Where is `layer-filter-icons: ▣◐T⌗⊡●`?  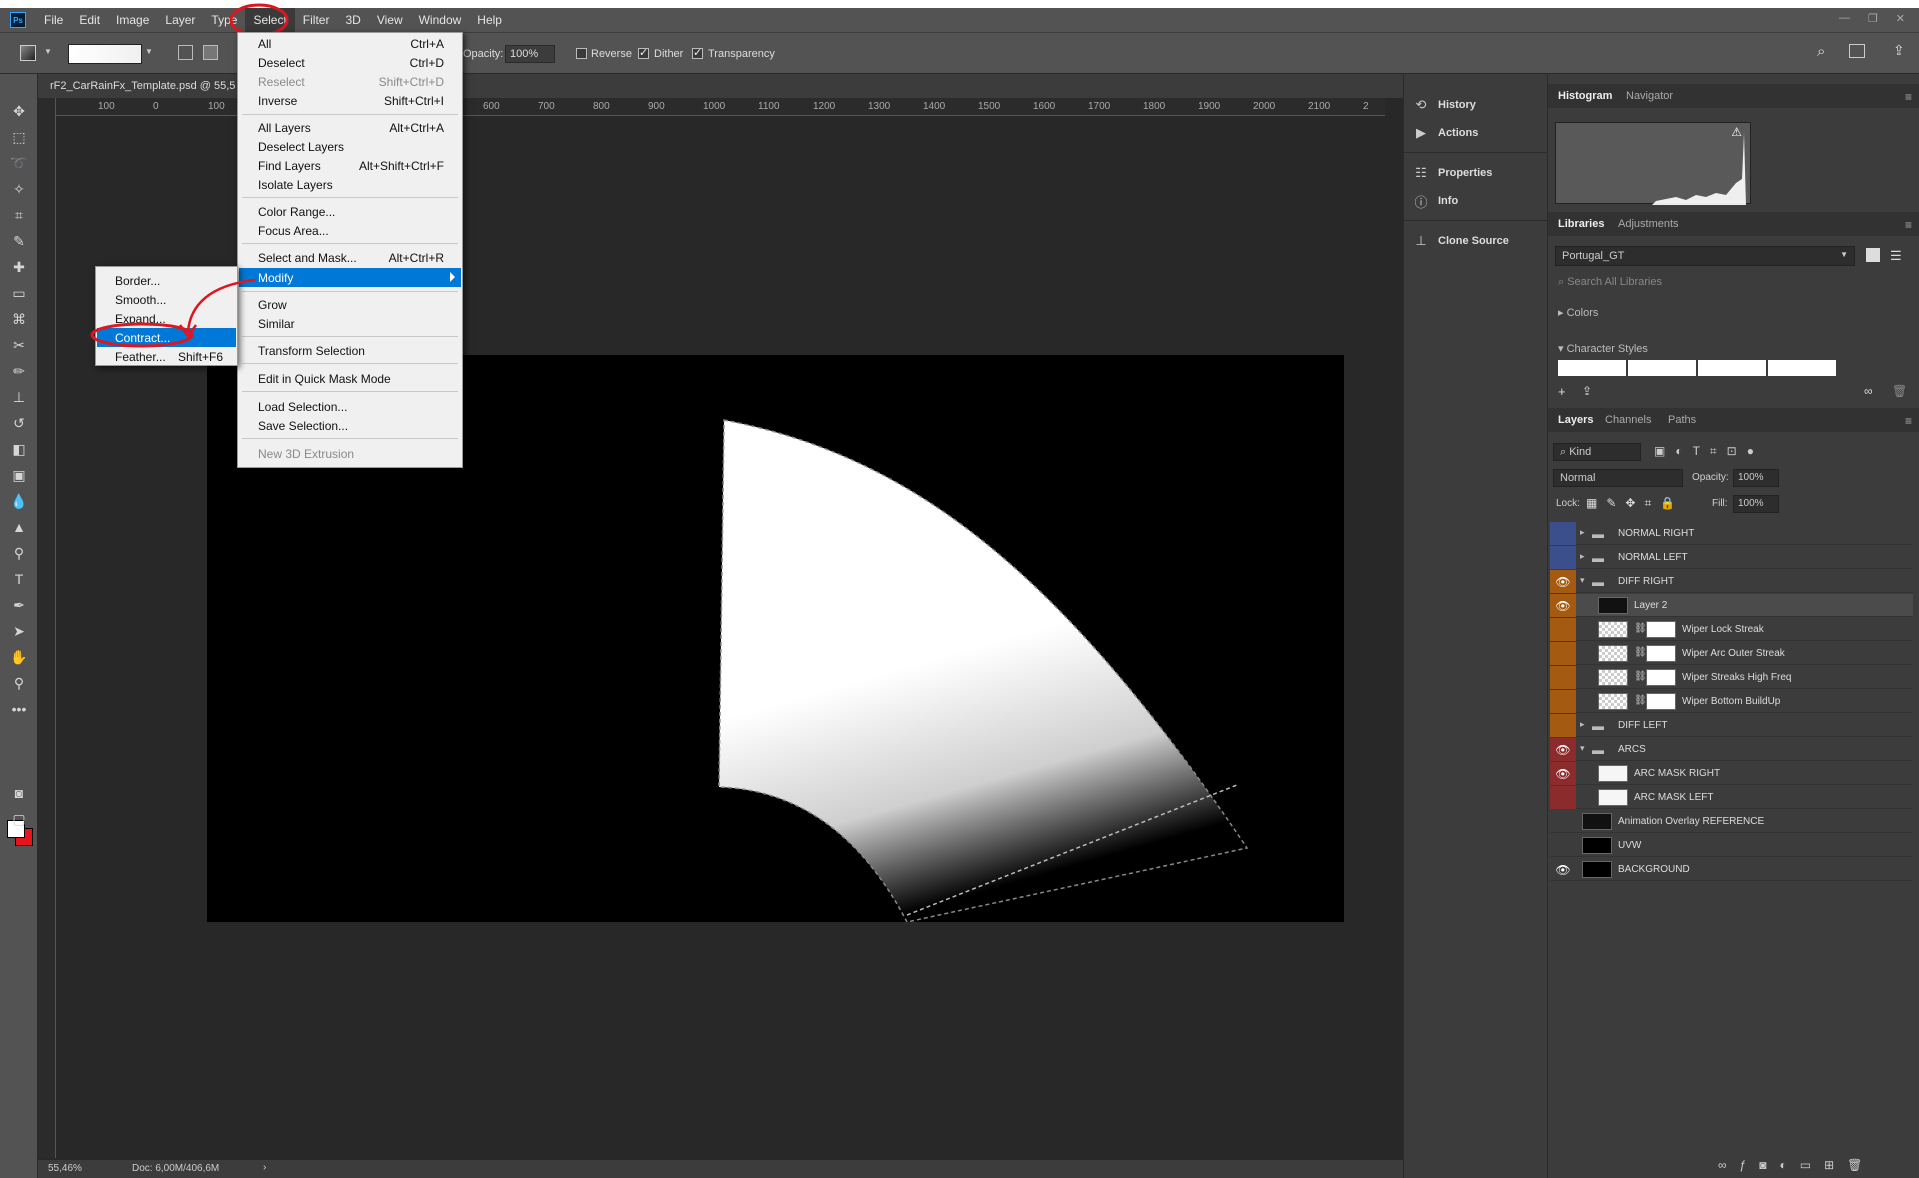 layer-filter-icons: ▣◐T⌗⊡● is located at coordinates (1709, 451).